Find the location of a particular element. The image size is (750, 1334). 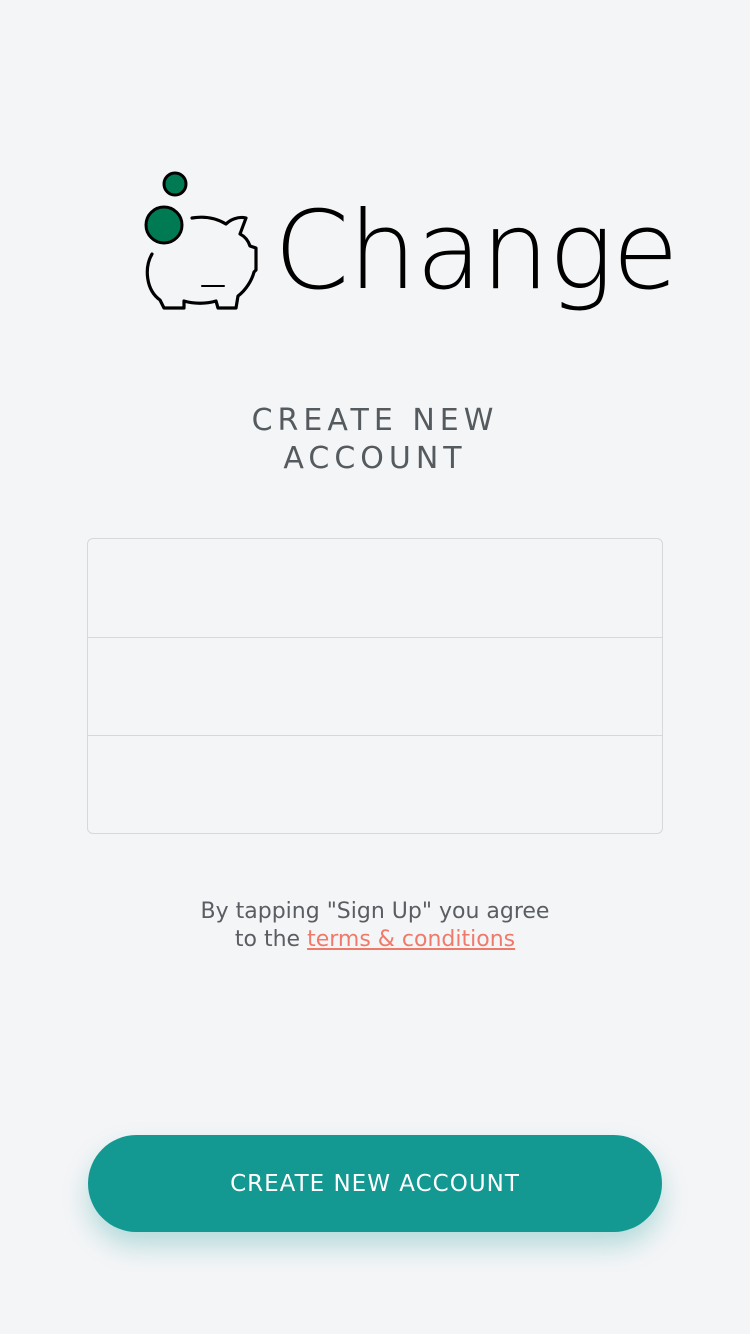

app-logo: Change is located at coordinates (409, 248).